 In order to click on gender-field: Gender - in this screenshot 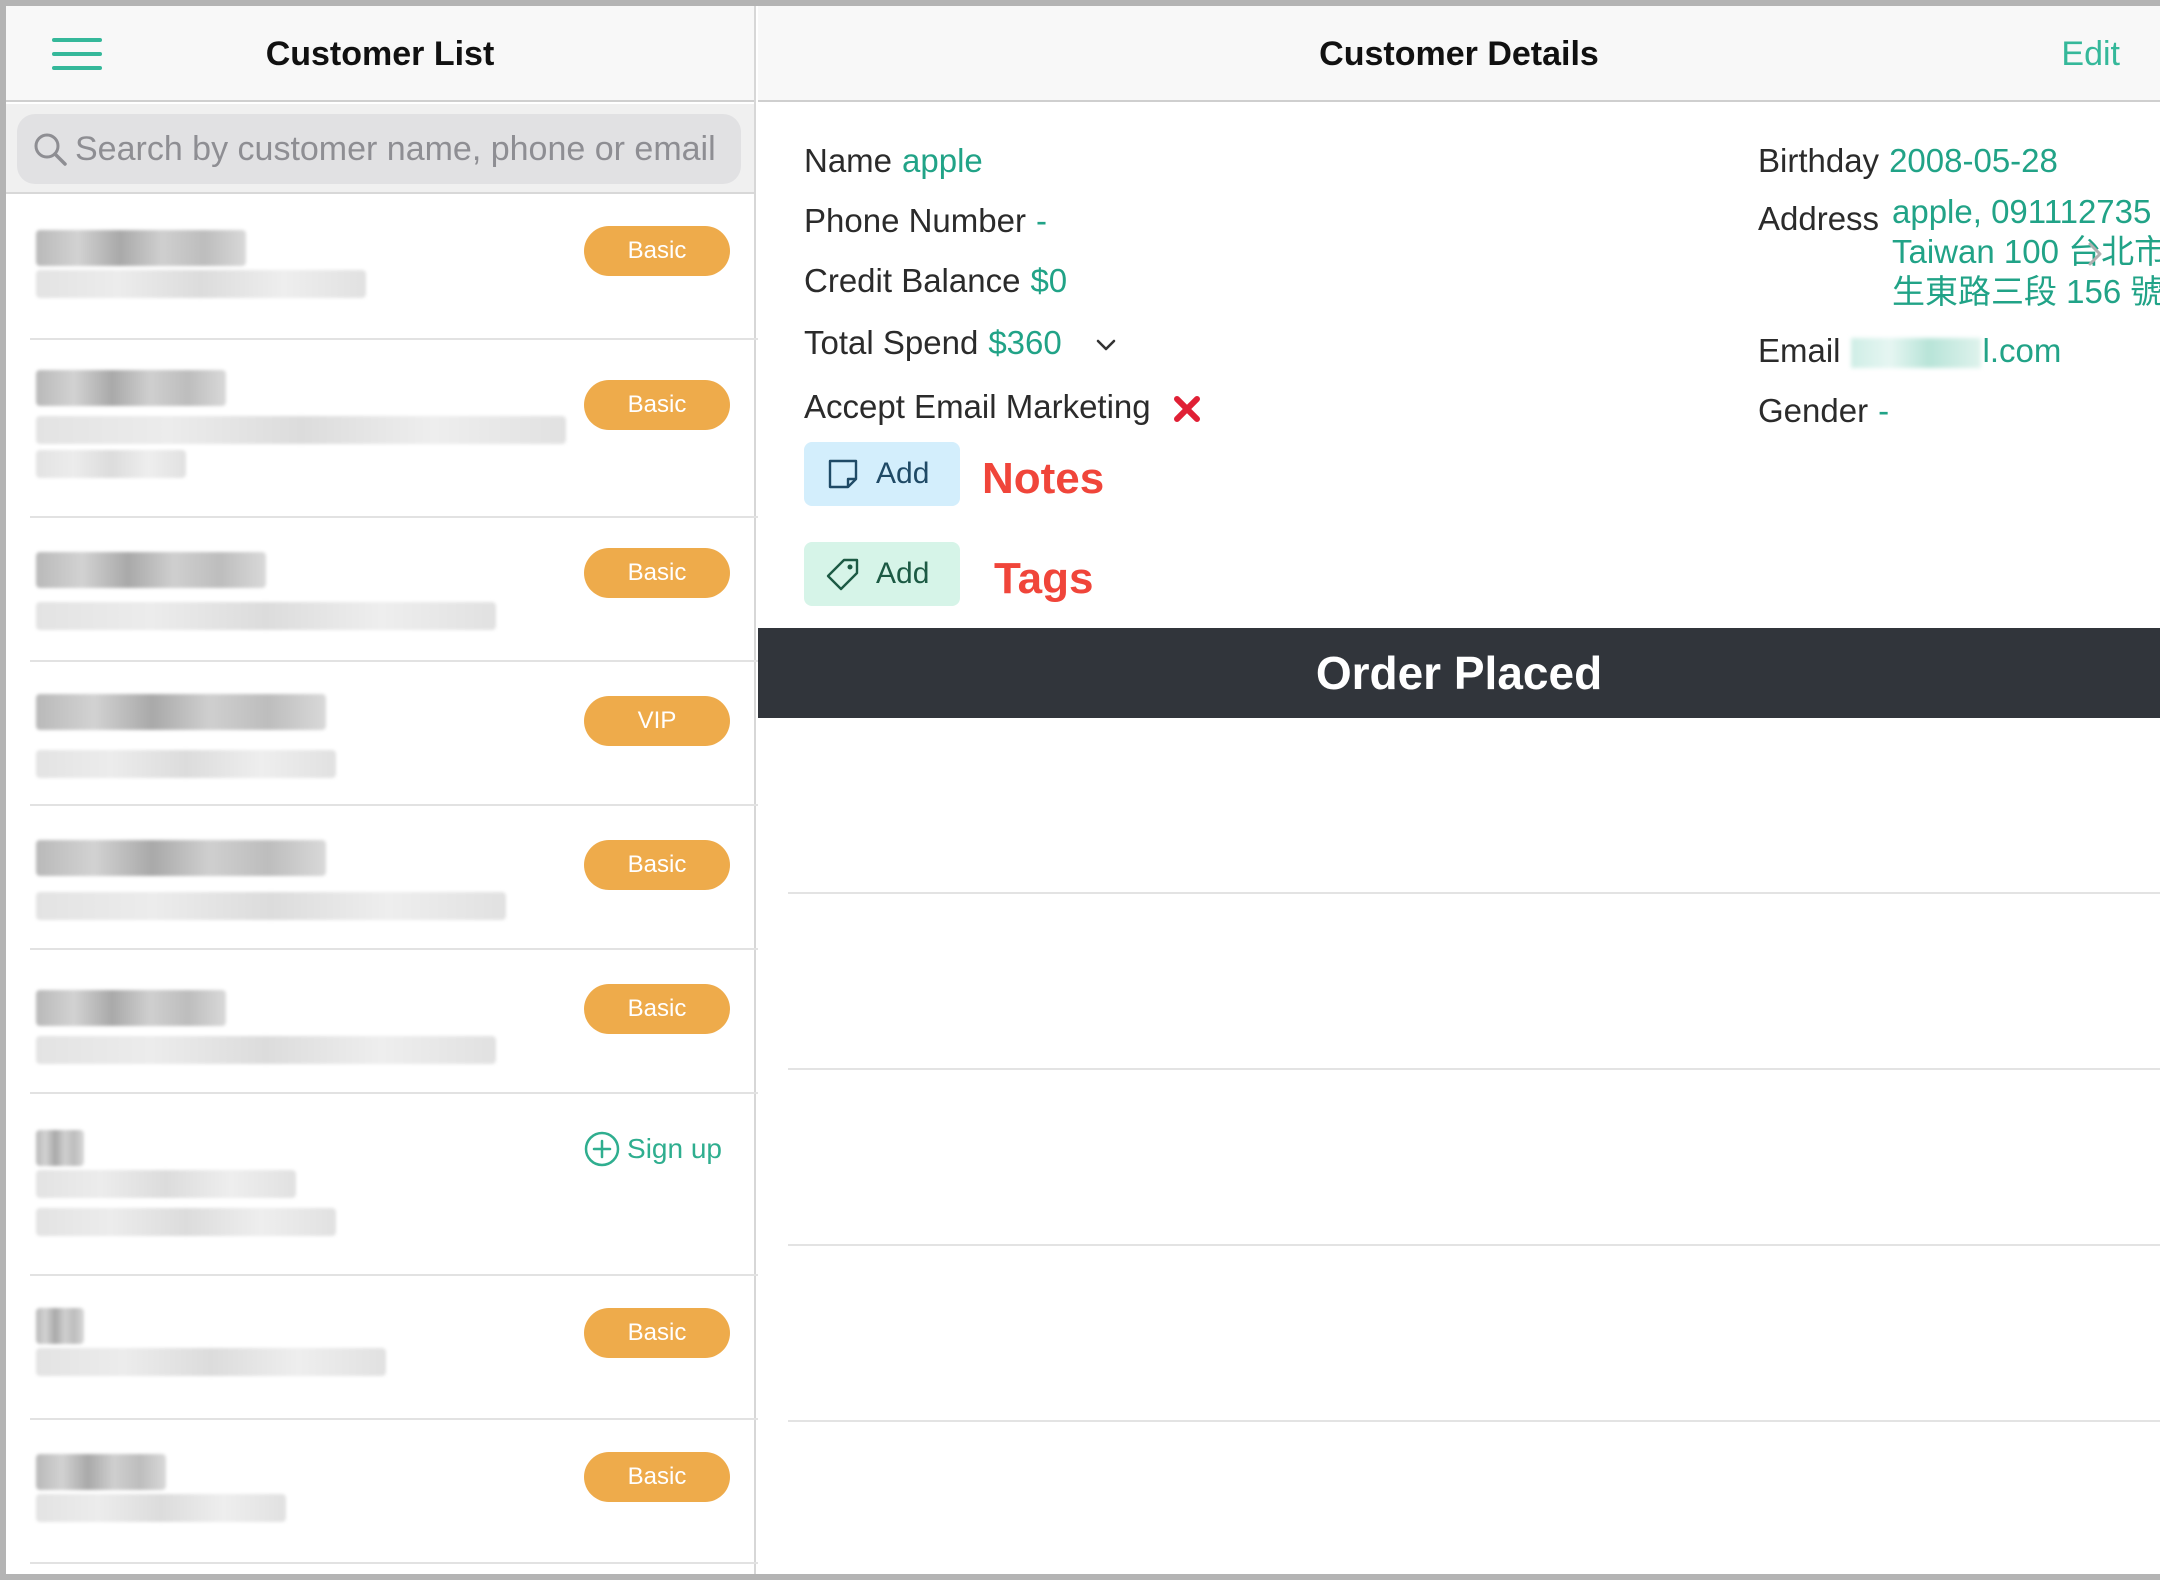, I will do `click(1823, 411)`.